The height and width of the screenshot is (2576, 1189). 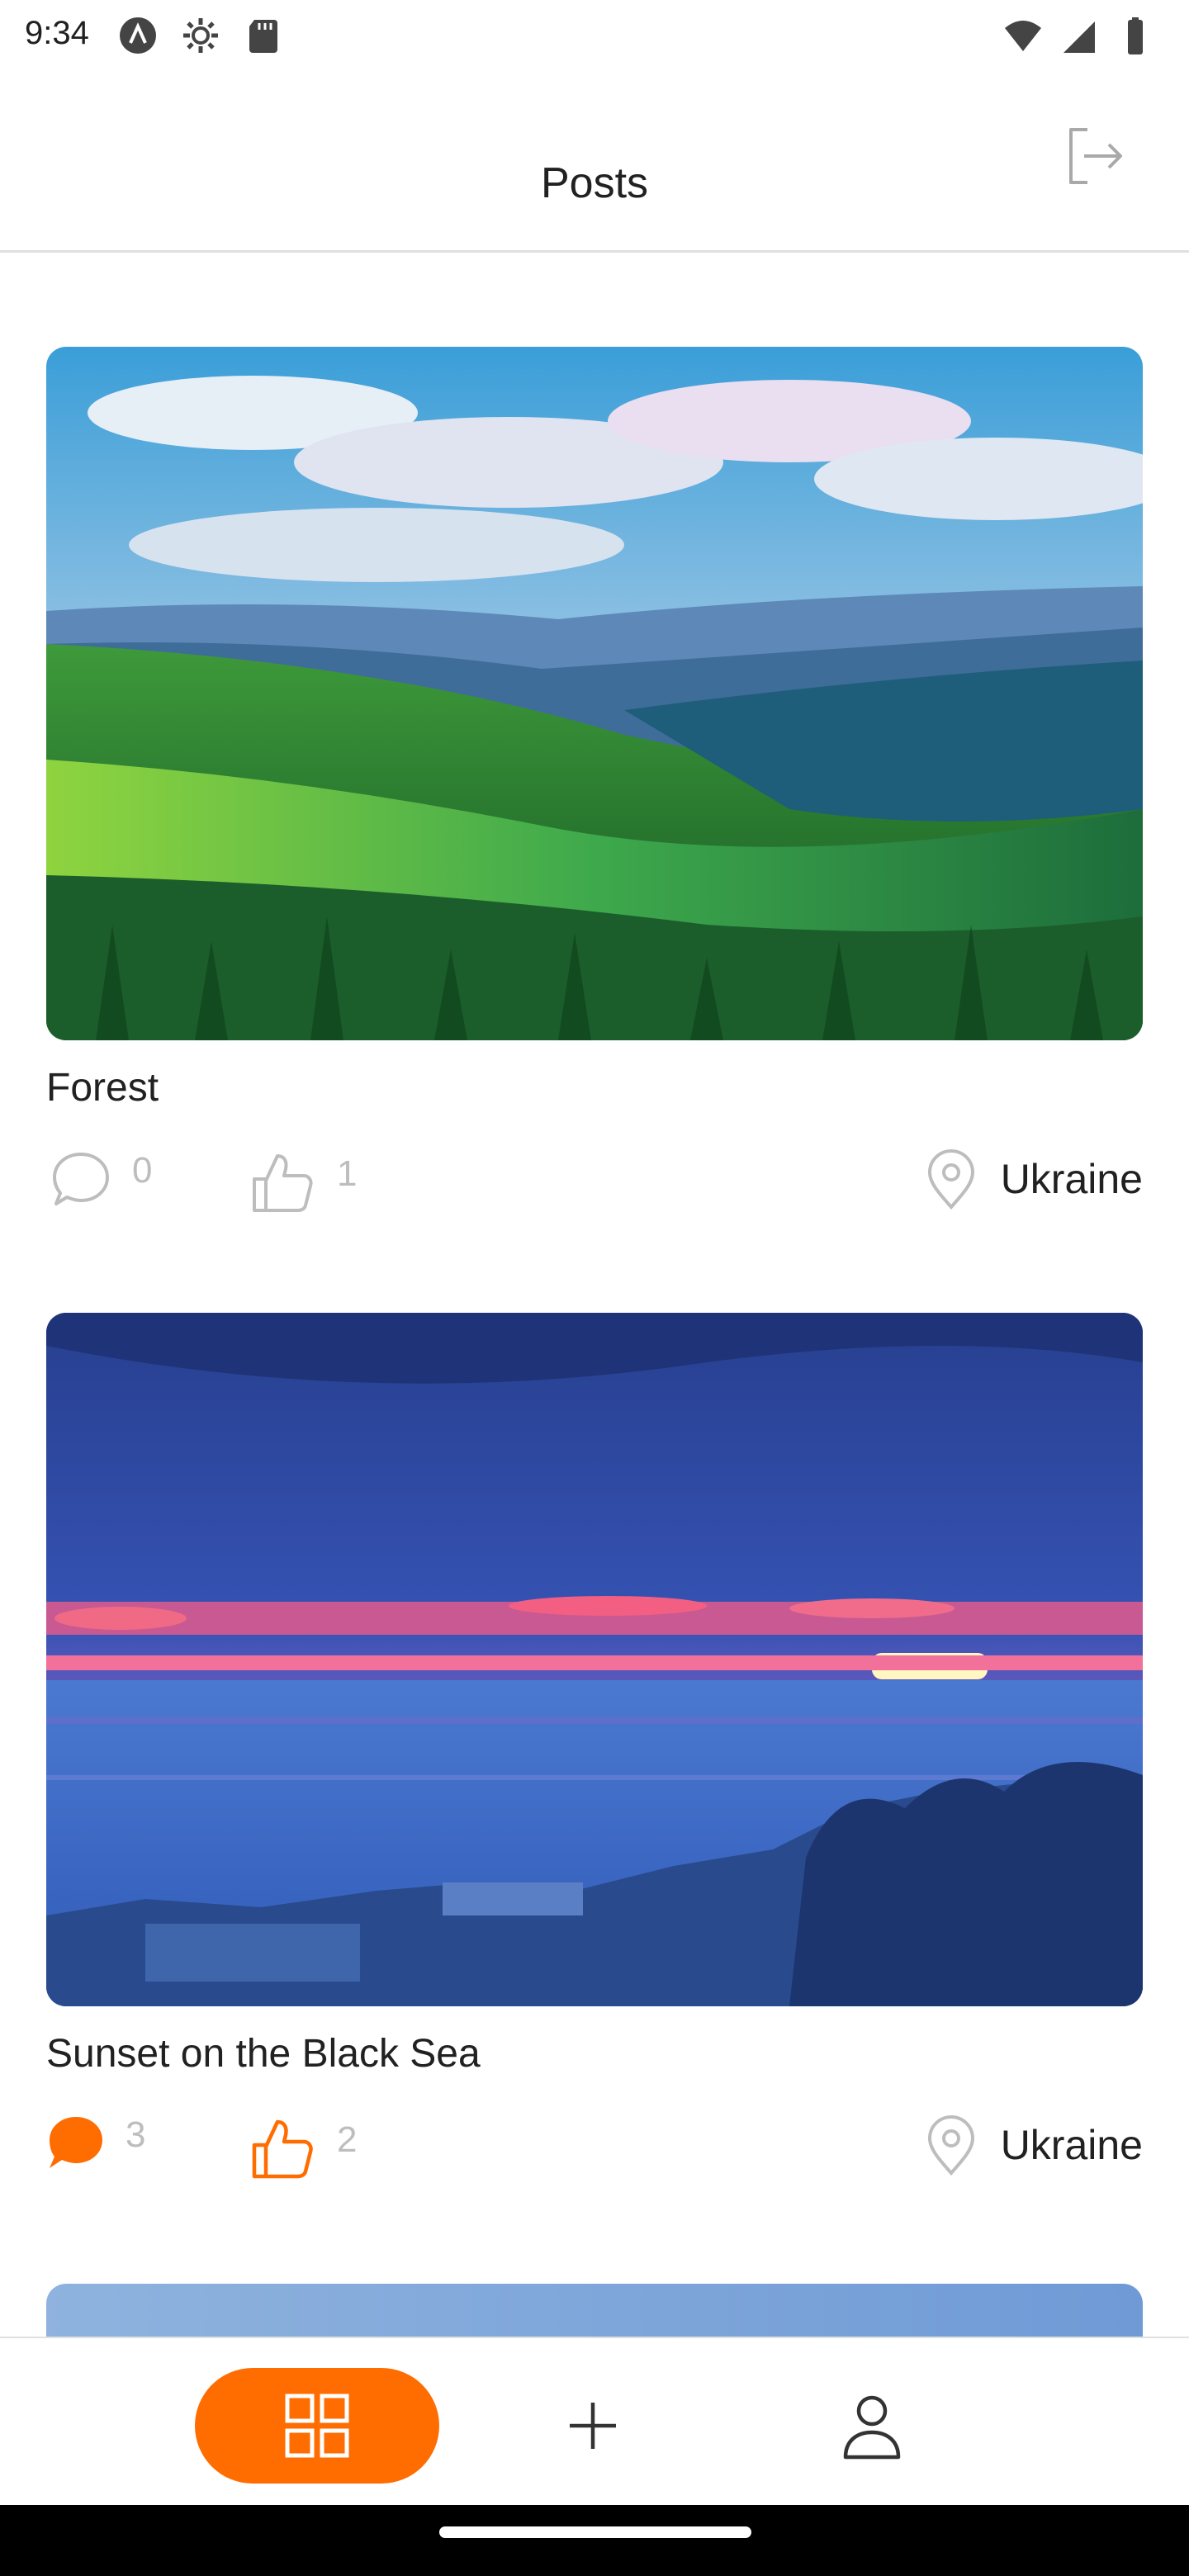 I want to click on likes-count: 2, so click(x=347, y=2139).